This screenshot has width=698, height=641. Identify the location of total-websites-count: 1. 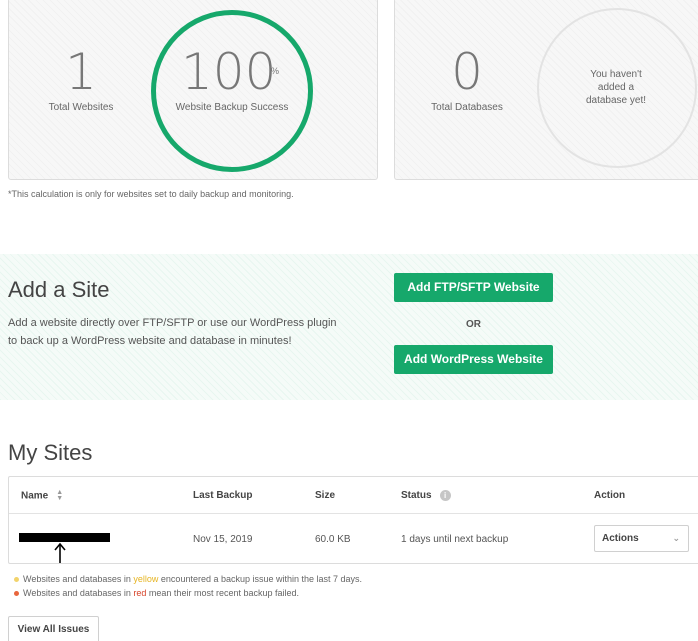
(81, 72).